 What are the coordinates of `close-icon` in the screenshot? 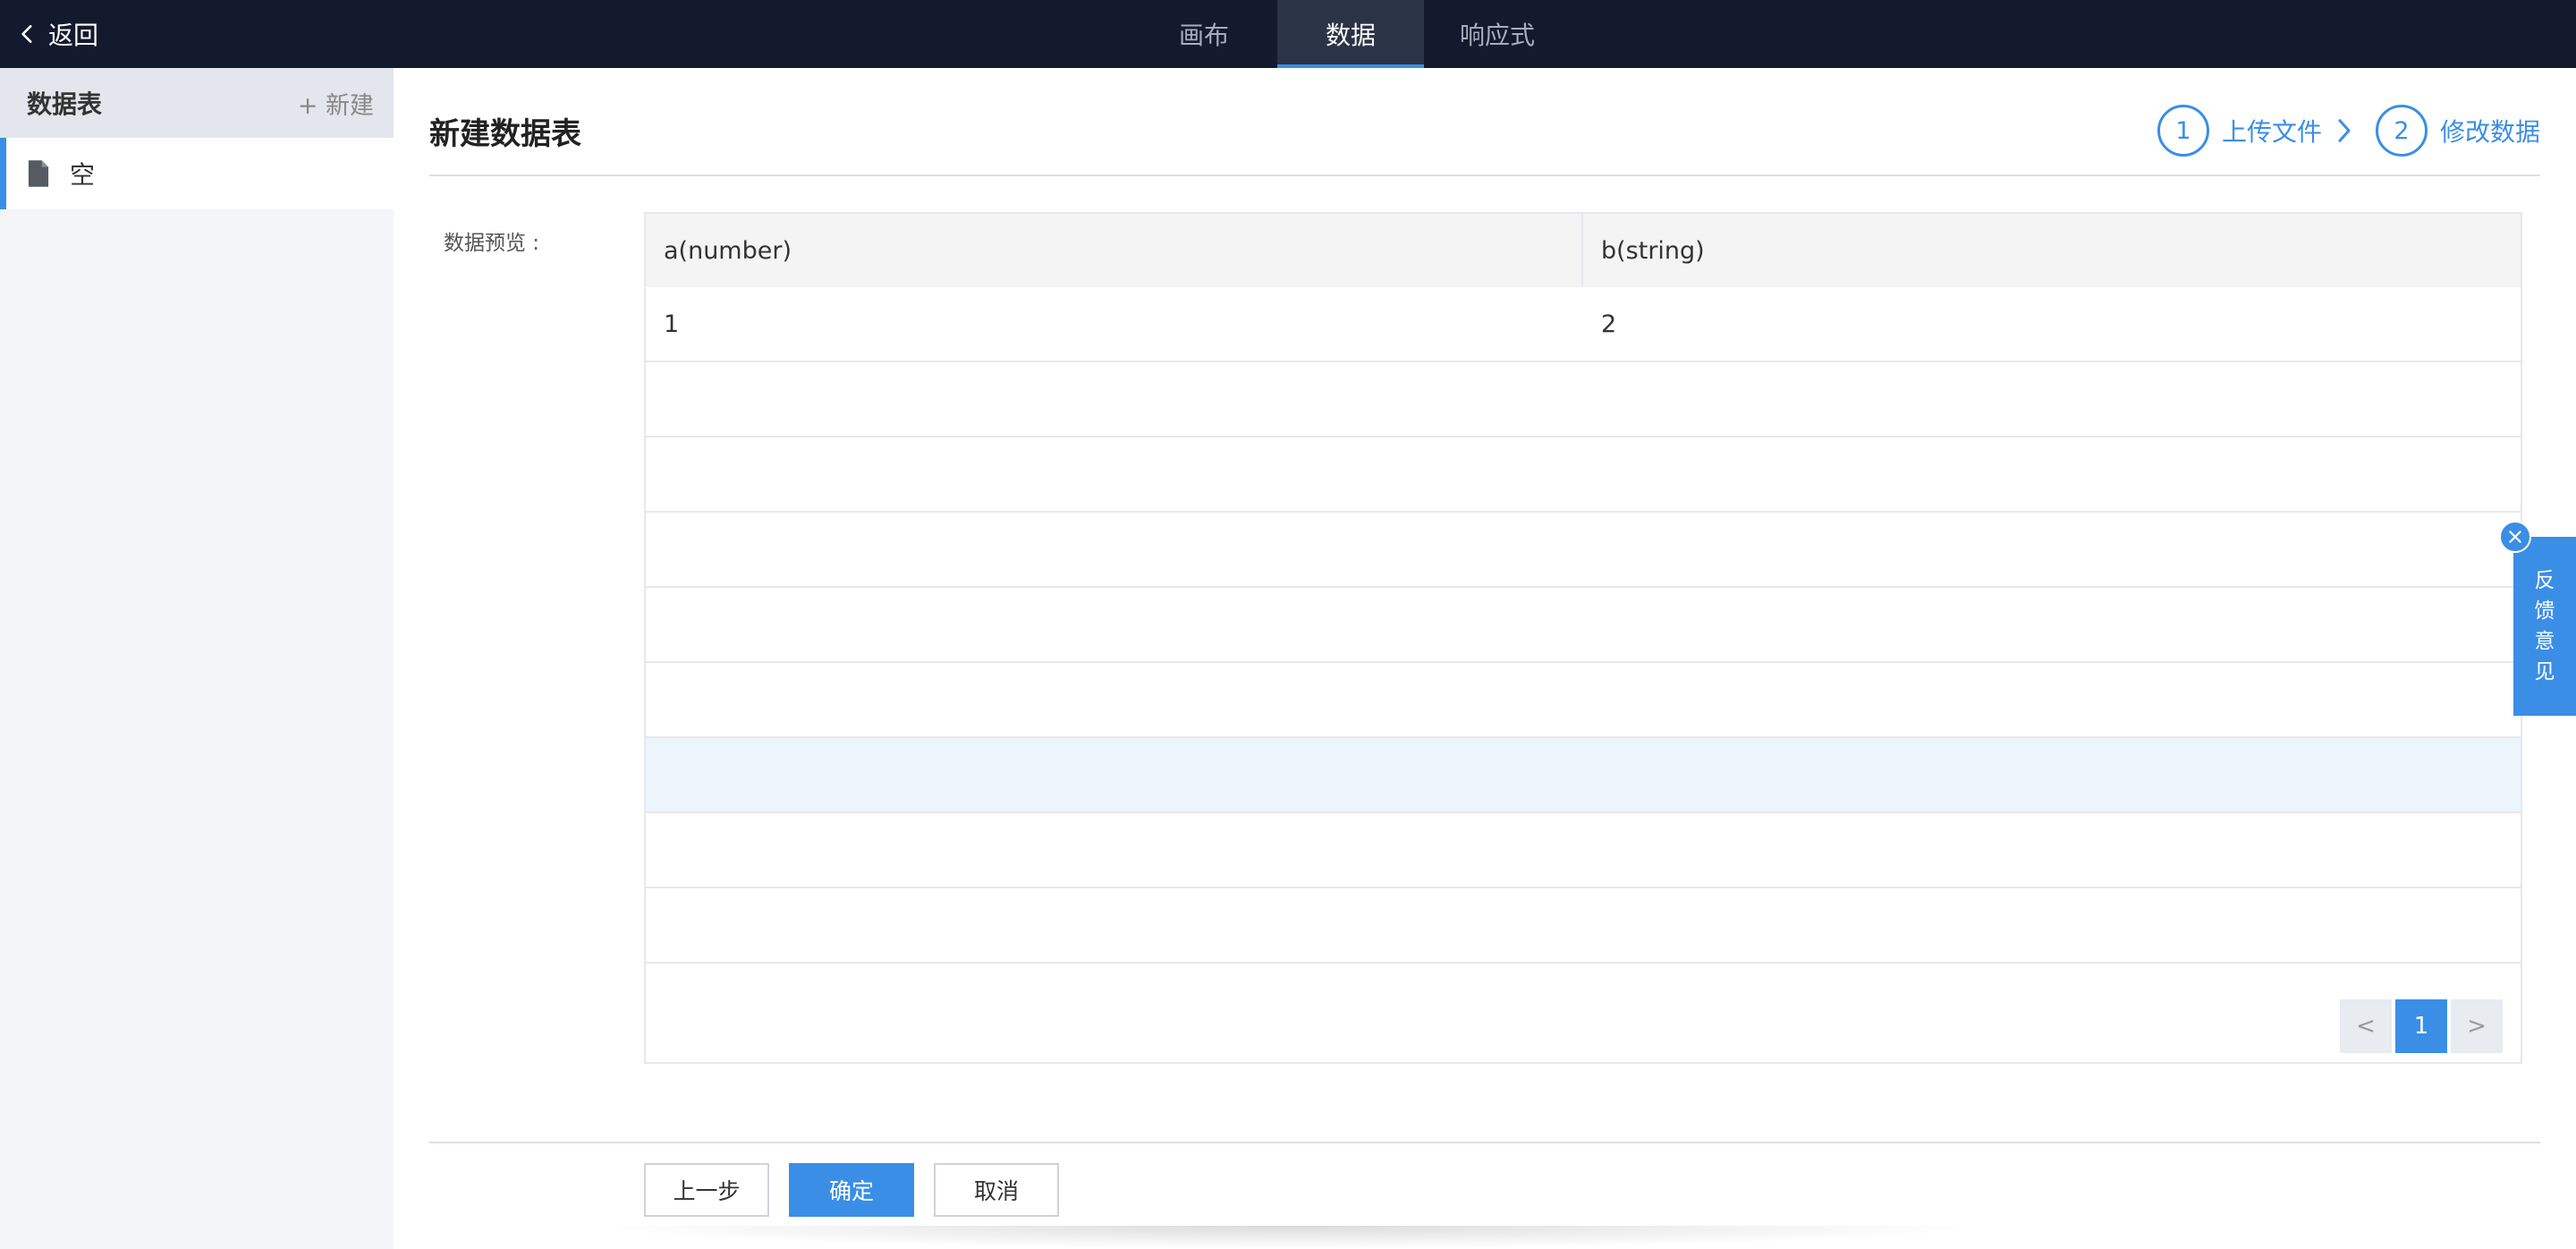 It's located at (2515, 537).